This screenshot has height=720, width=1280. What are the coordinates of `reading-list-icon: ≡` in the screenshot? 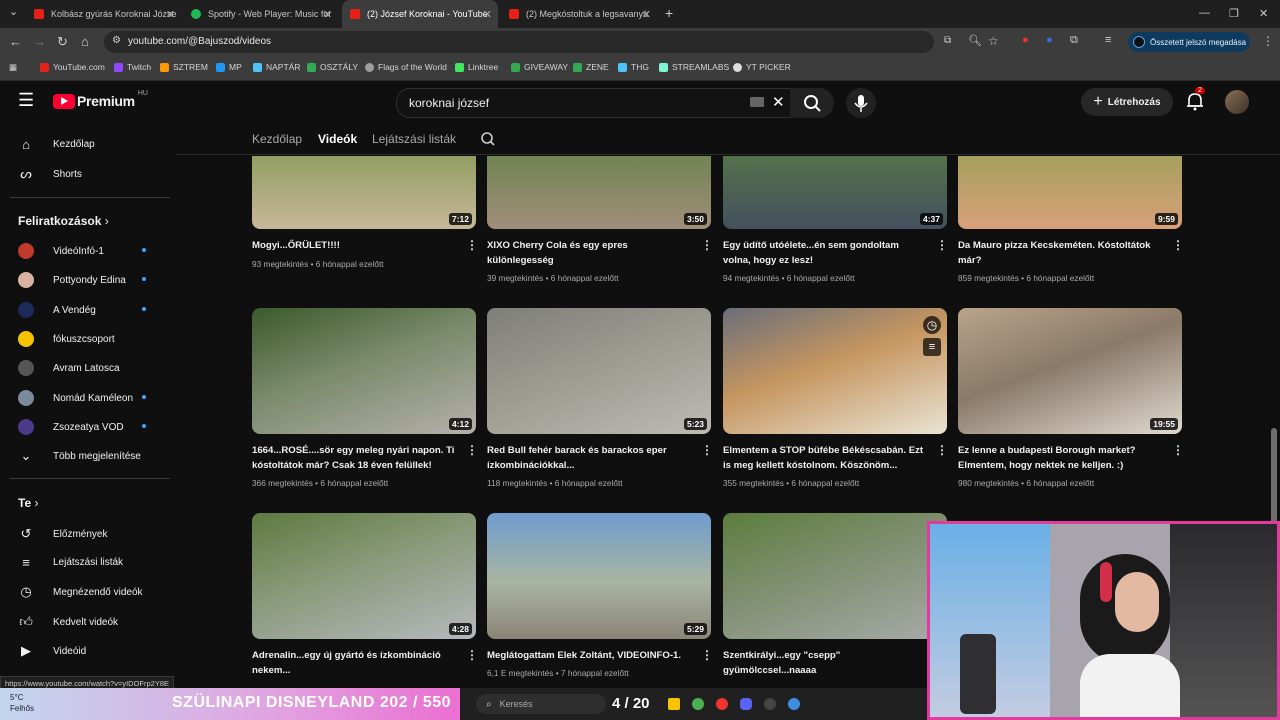 It's located at (1108, 40).